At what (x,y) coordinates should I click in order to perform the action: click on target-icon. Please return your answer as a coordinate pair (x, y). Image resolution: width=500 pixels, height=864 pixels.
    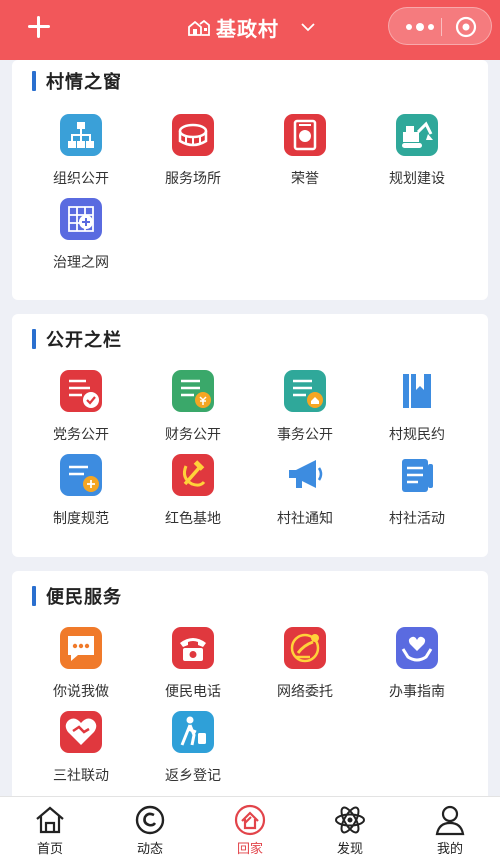
    Looking at the image, I should click on (466, 27).